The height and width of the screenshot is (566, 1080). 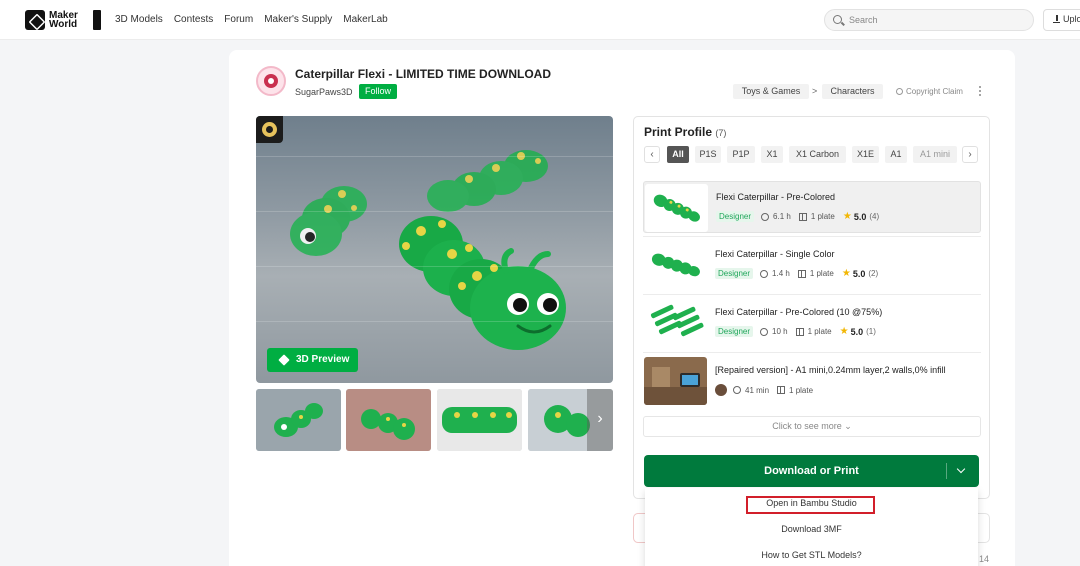 What do you see at coordinates (271, 81) in the screenshot?
I see `author-avatar` at bounding box center [271, 81].